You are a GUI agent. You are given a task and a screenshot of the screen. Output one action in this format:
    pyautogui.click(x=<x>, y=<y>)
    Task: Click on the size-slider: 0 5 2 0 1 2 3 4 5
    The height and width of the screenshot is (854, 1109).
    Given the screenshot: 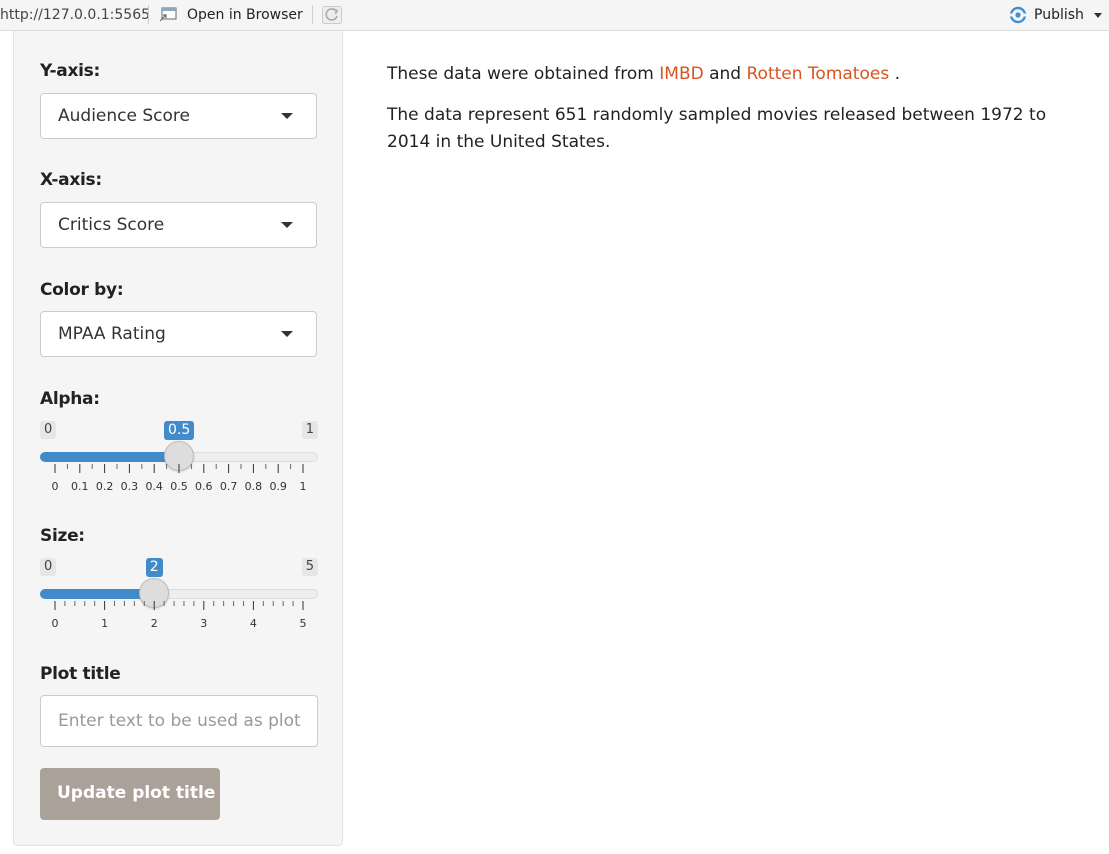 What is the action you would take?
    pyautogui.click(x=179, y=598)
    